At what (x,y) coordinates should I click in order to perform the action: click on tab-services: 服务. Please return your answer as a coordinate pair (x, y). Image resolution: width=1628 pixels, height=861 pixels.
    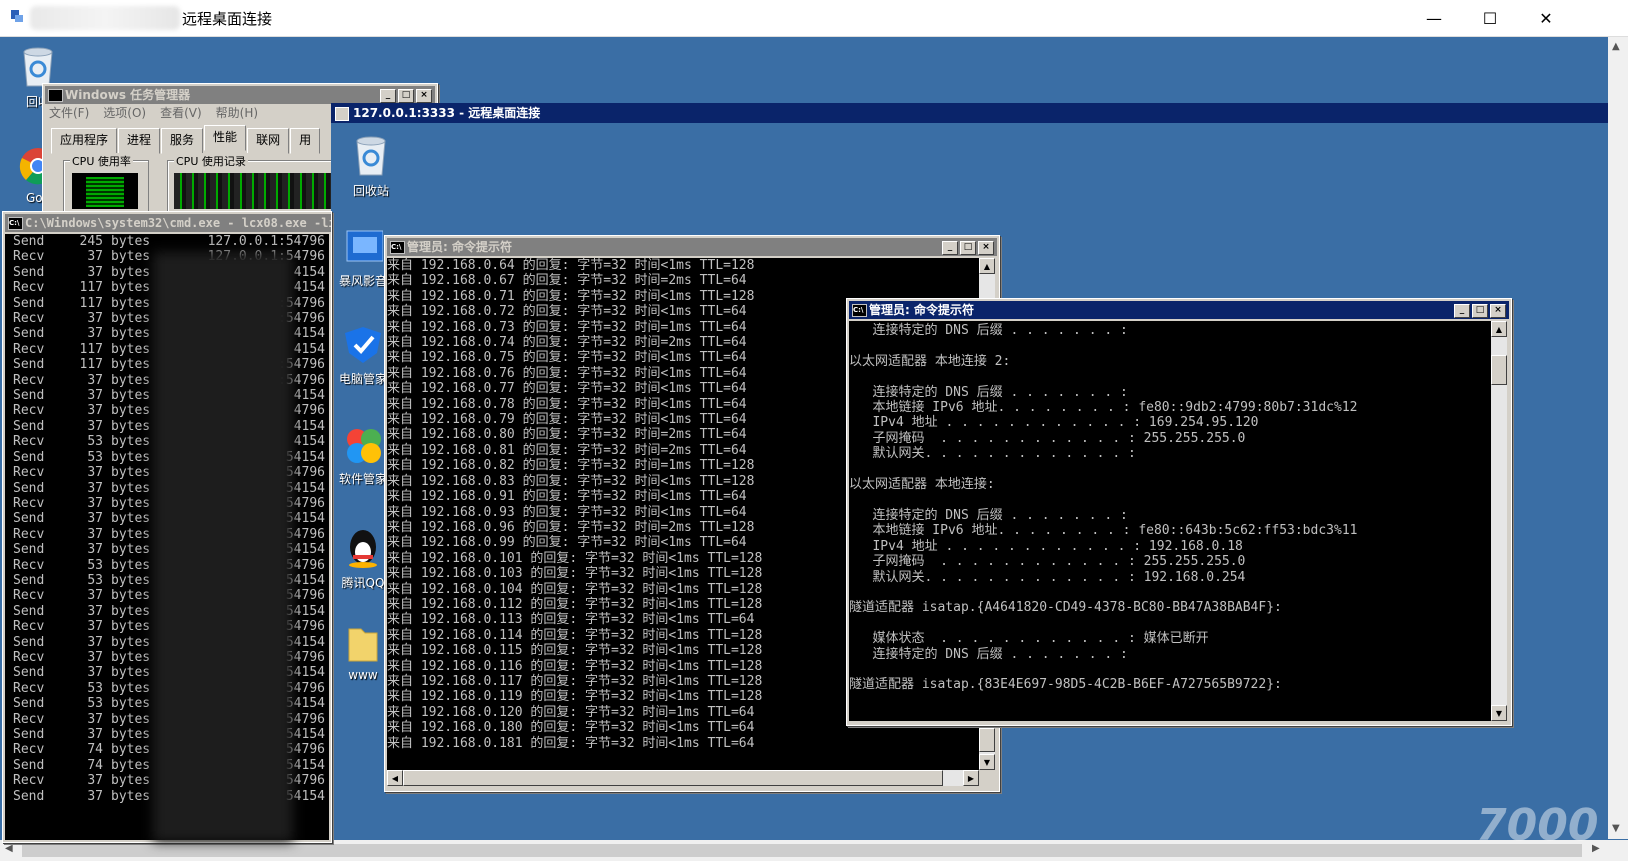
    Looking at the image, I should click on (182, 141).